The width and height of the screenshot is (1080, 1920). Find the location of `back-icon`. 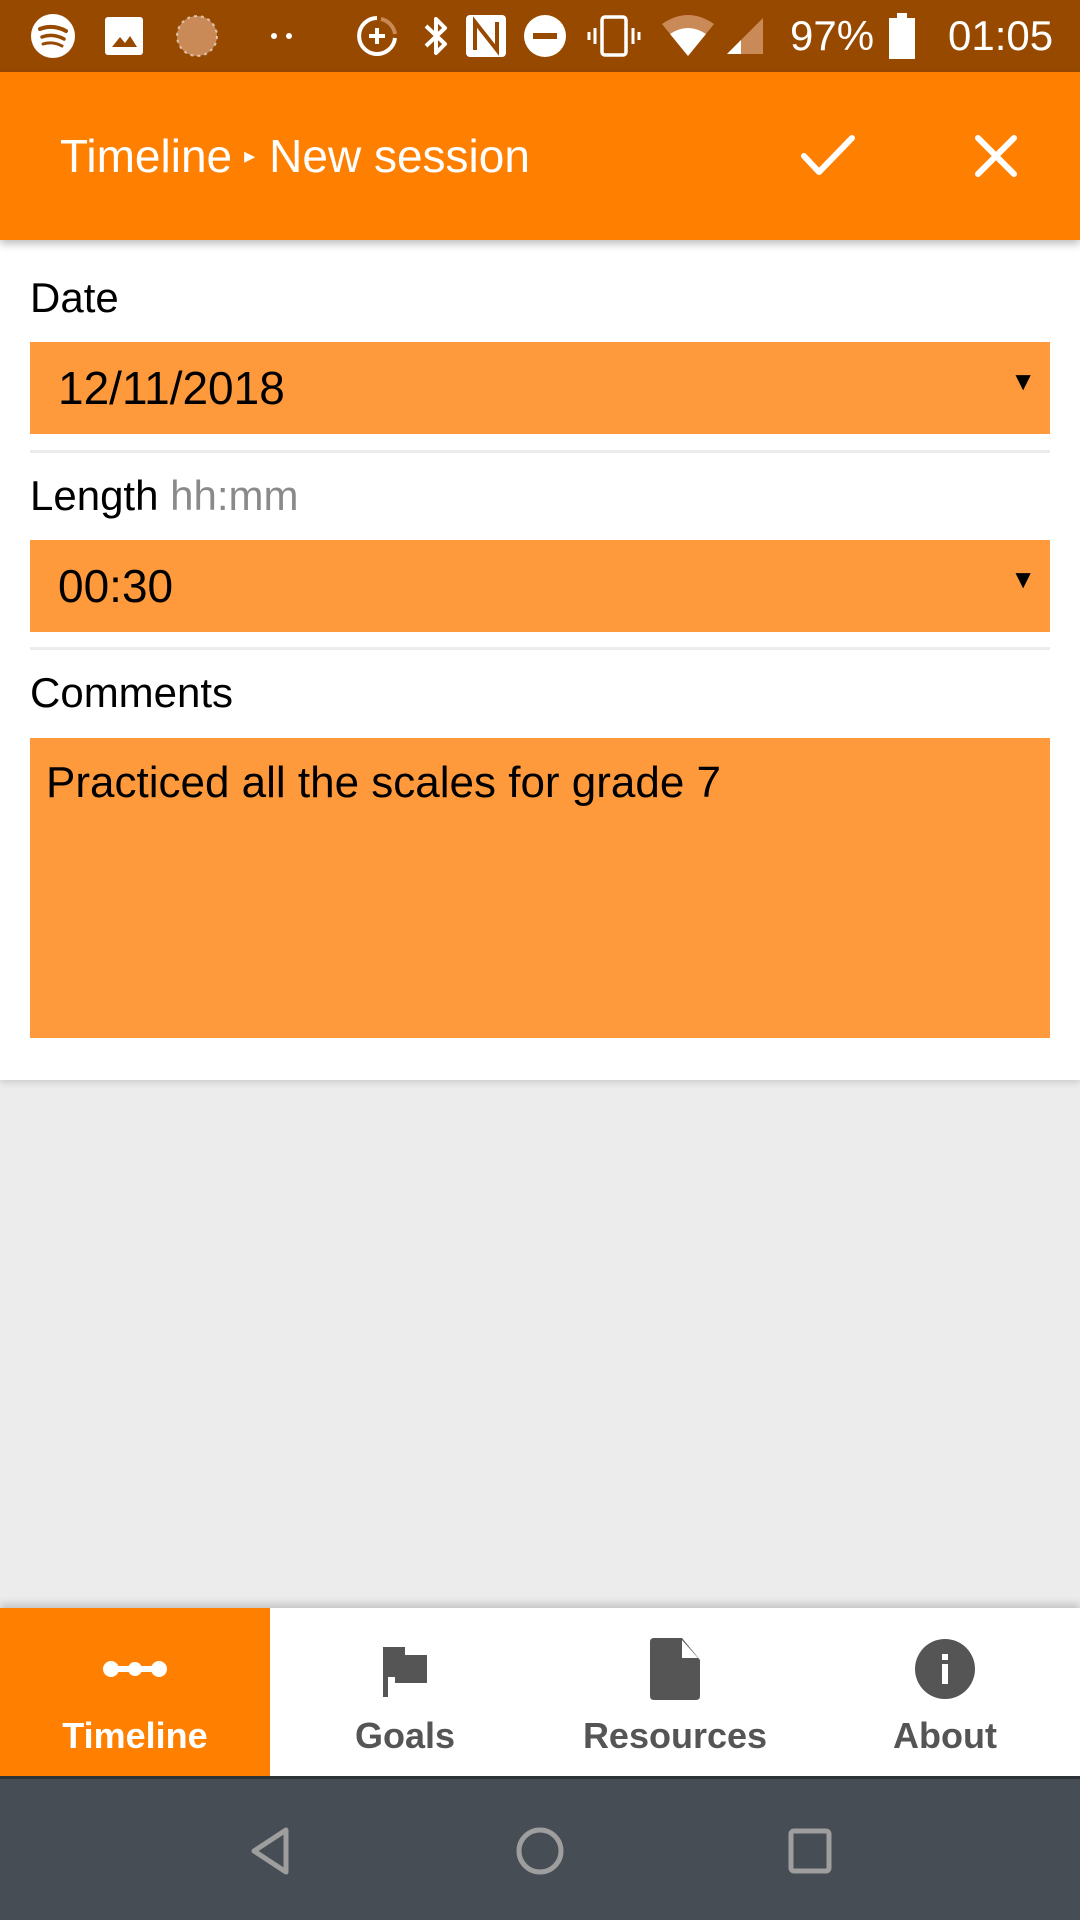

back-icon is located at coordinates (270, 1851).